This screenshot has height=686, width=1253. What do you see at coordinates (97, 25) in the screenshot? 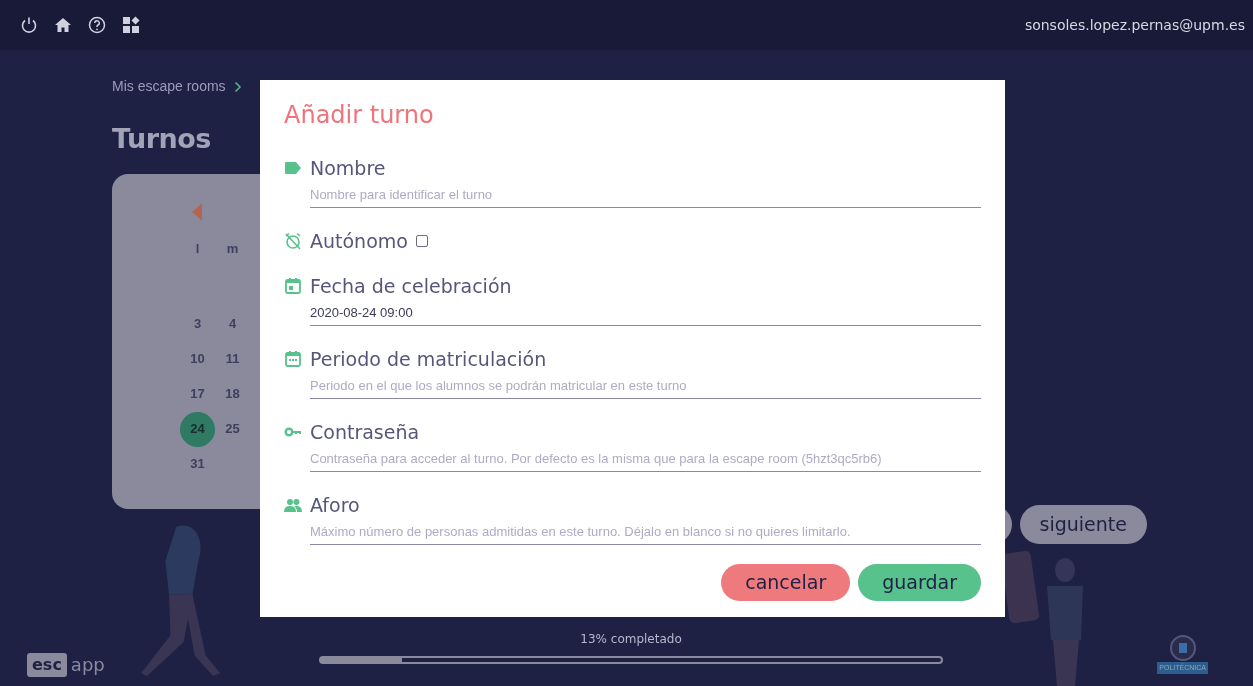
I see `help-icon` at bounding box center [97, 25].